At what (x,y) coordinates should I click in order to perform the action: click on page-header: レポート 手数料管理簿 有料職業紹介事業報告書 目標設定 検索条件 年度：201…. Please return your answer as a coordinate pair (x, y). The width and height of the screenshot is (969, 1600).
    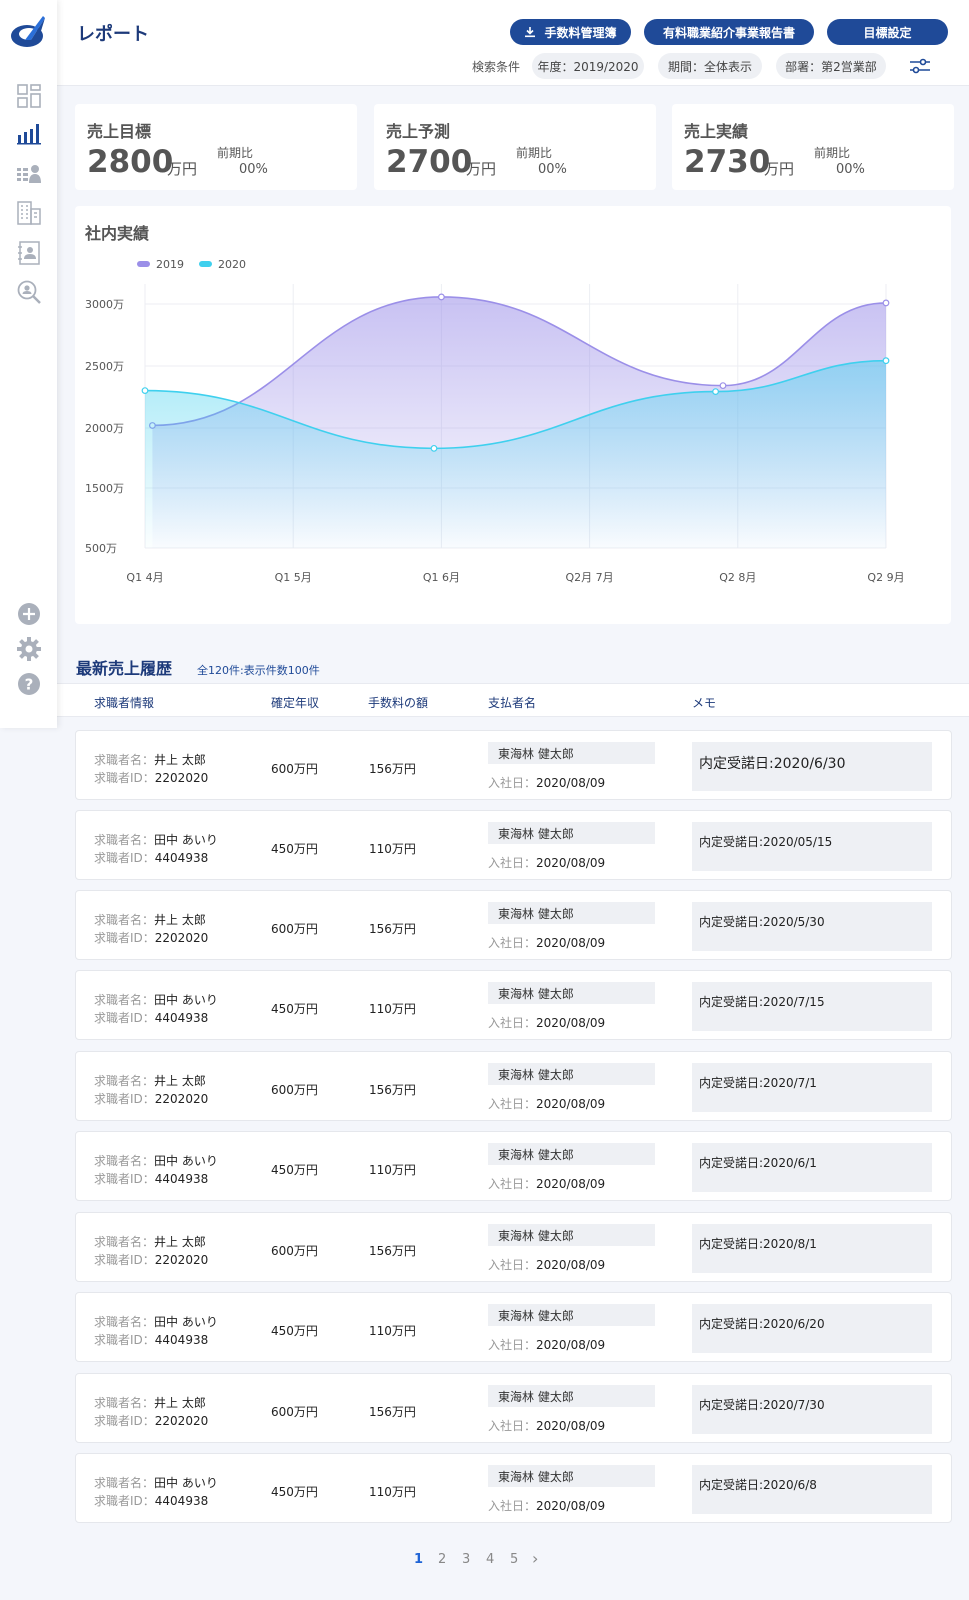
    Looking at the image, I should click on (513, 43).